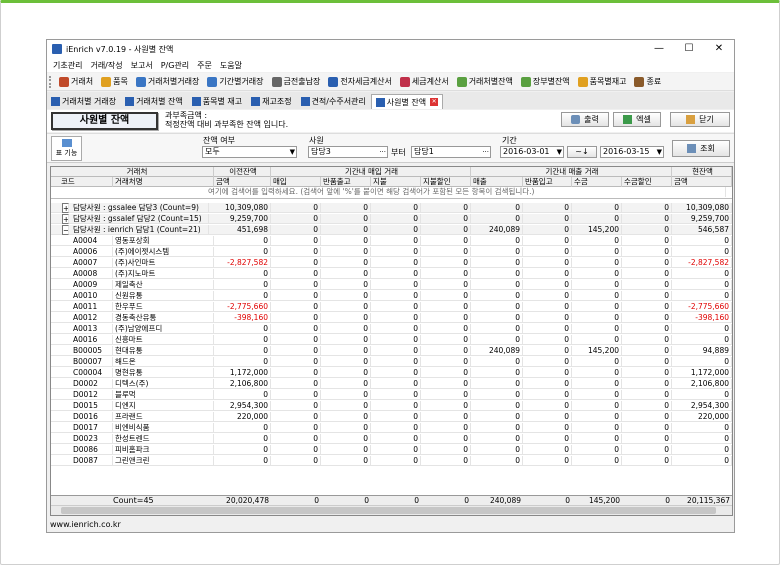 The width and height of the screenshot is (780, 565). I want to click on menu-pg: P/G관리, so click(175, 65).